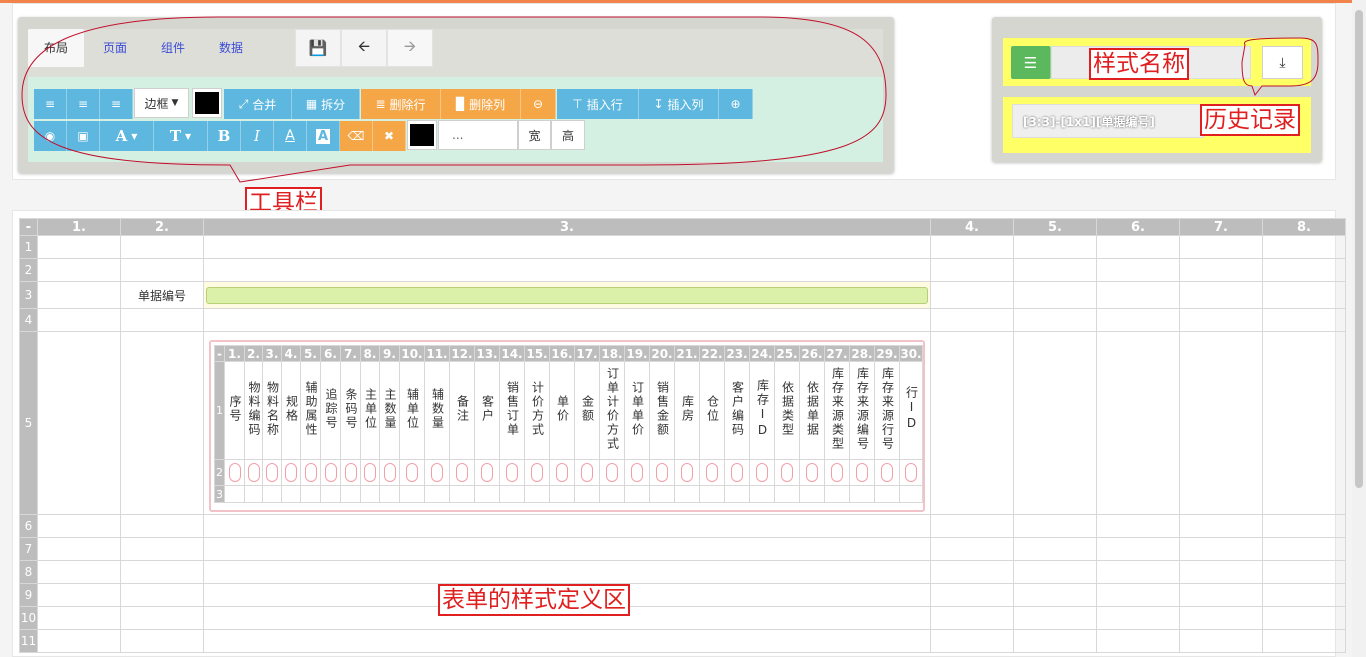 The width and height of the screenshot is (1366, 657). Describe the element at coordinates (28, 320) in the screenshot. I see `row-header: 4` at that location.